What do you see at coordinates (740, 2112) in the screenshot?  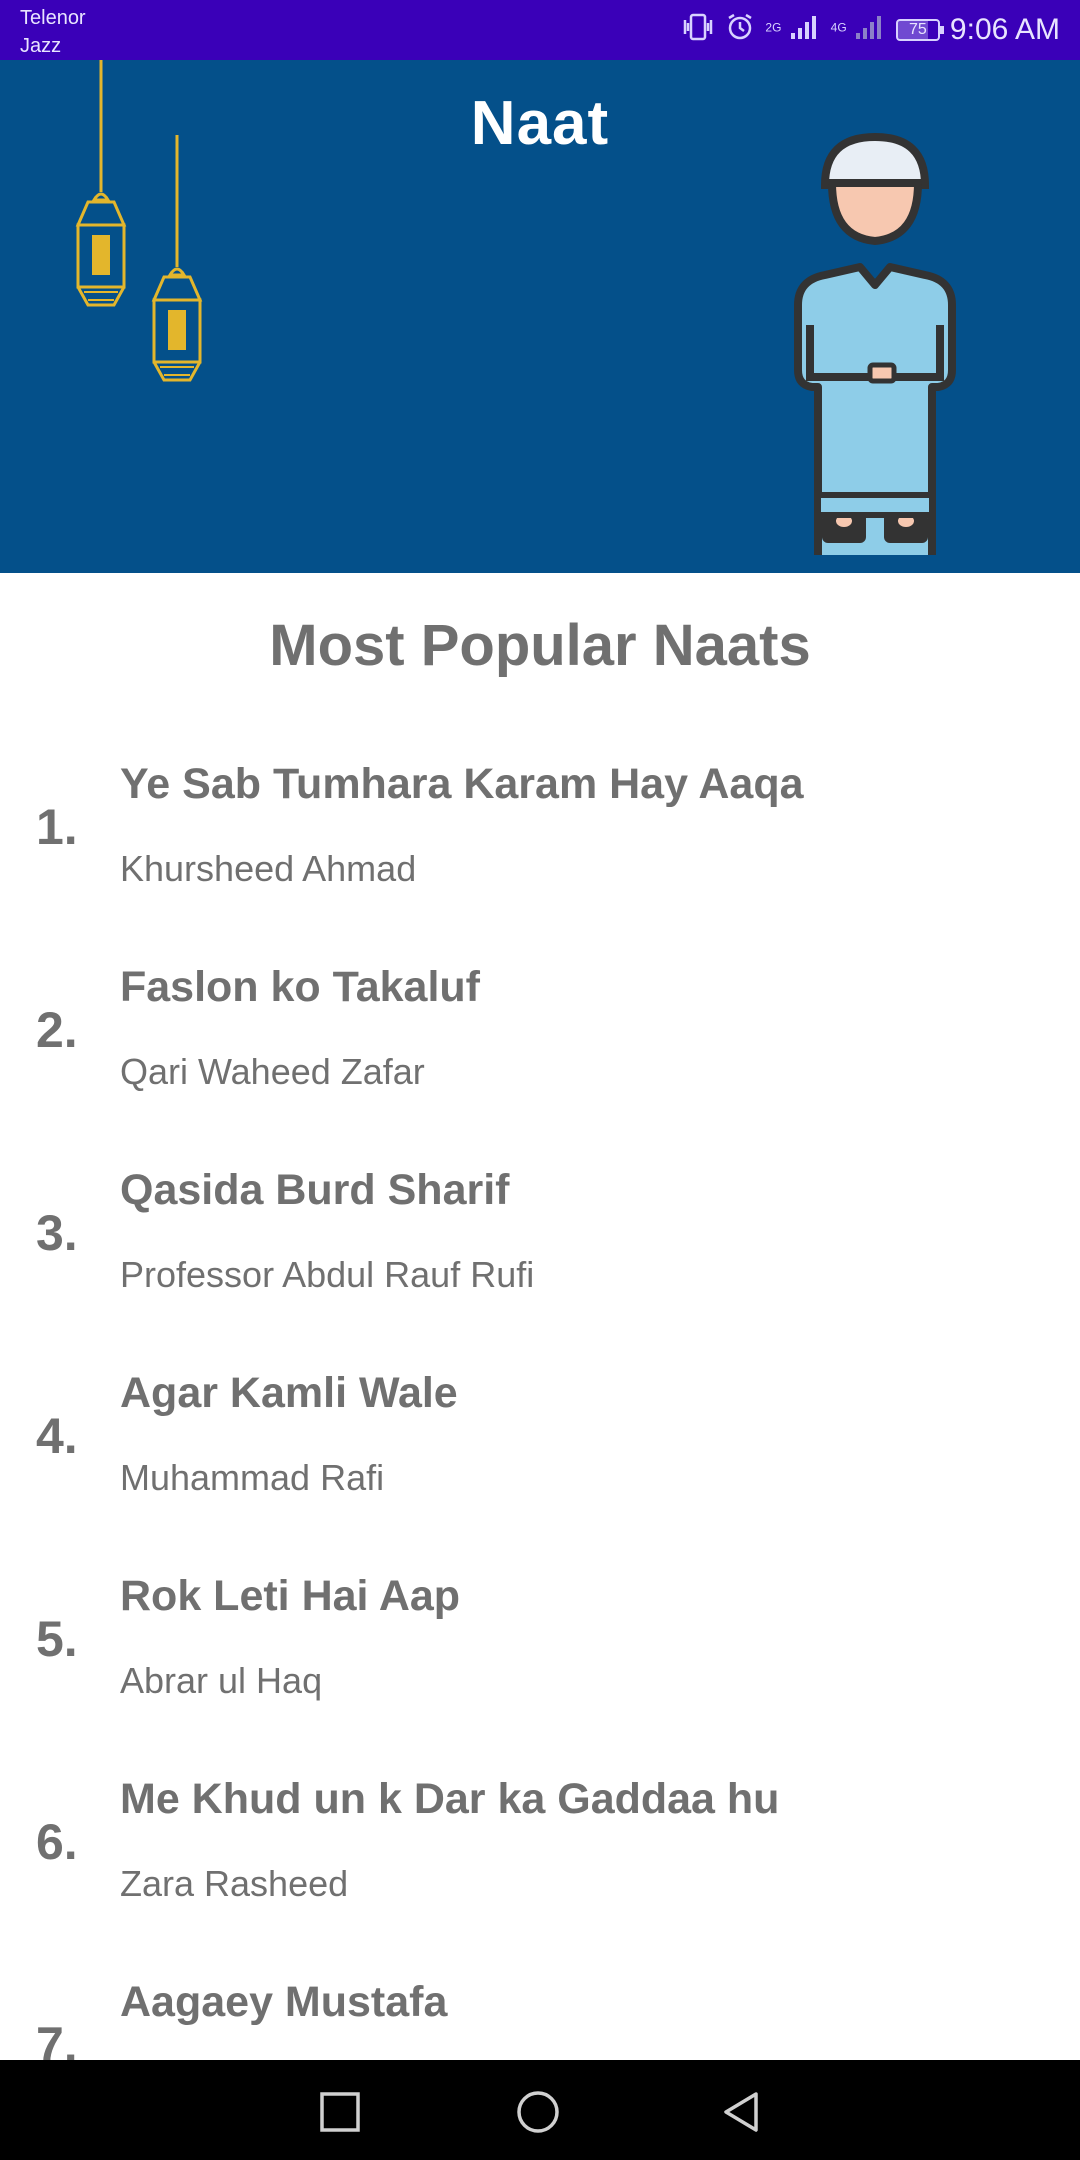 I see `back-icon` at bounding box center [740, 2112].